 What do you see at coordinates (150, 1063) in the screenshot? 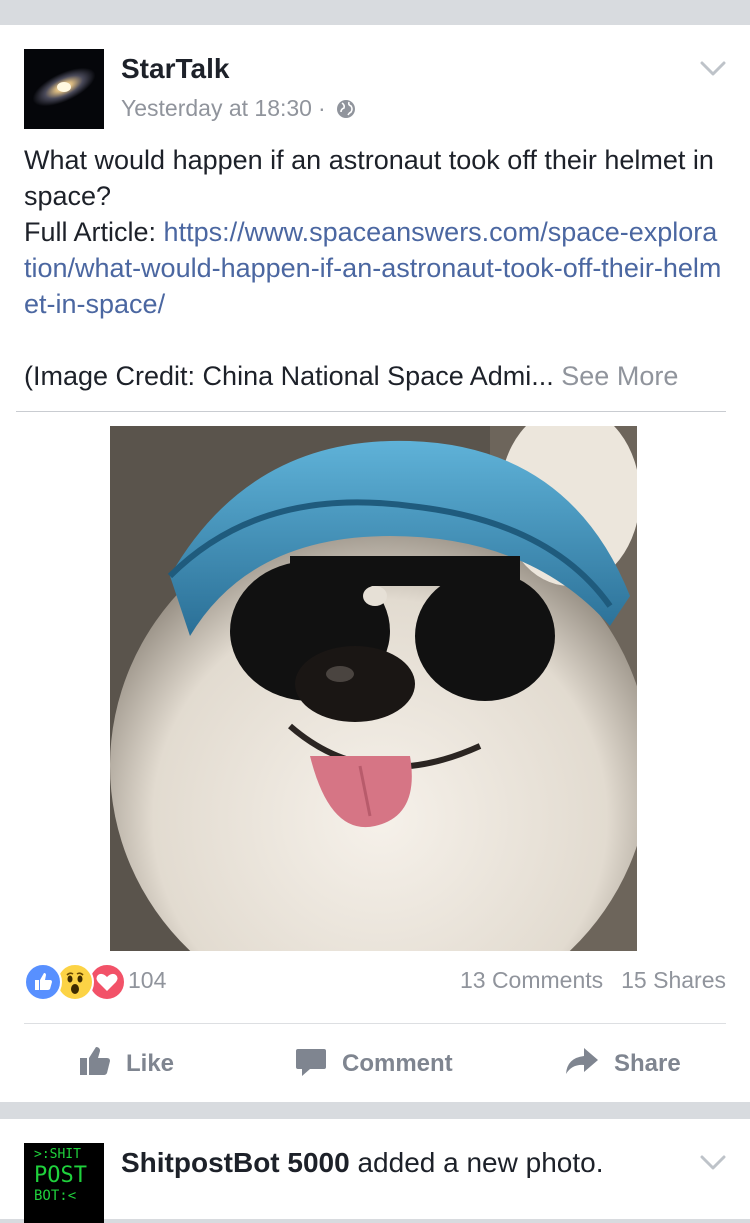
I see `like-label: Like` at bounding box center [150, 1063].